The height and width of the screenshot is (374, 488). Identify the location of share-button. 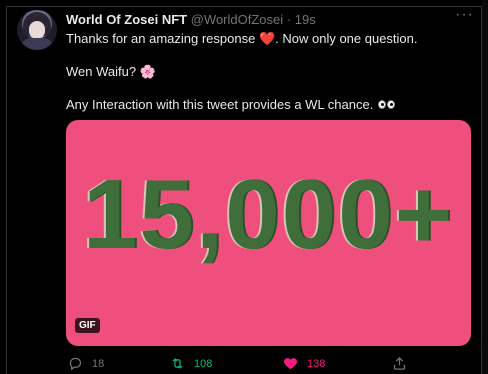
(399, 363).